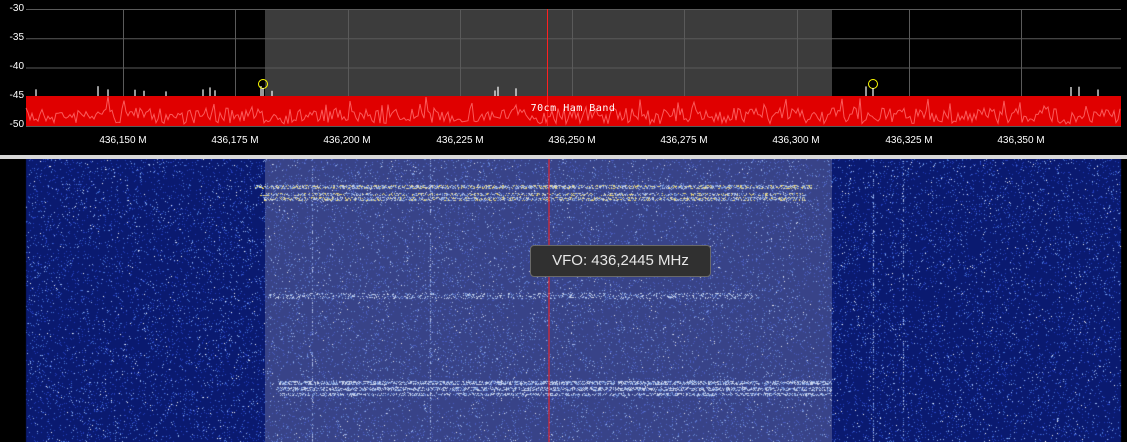 The height and width of the screenshot is (442, 1127). I want to click on x-axis-label: 436,200 M, so click(347, 140).